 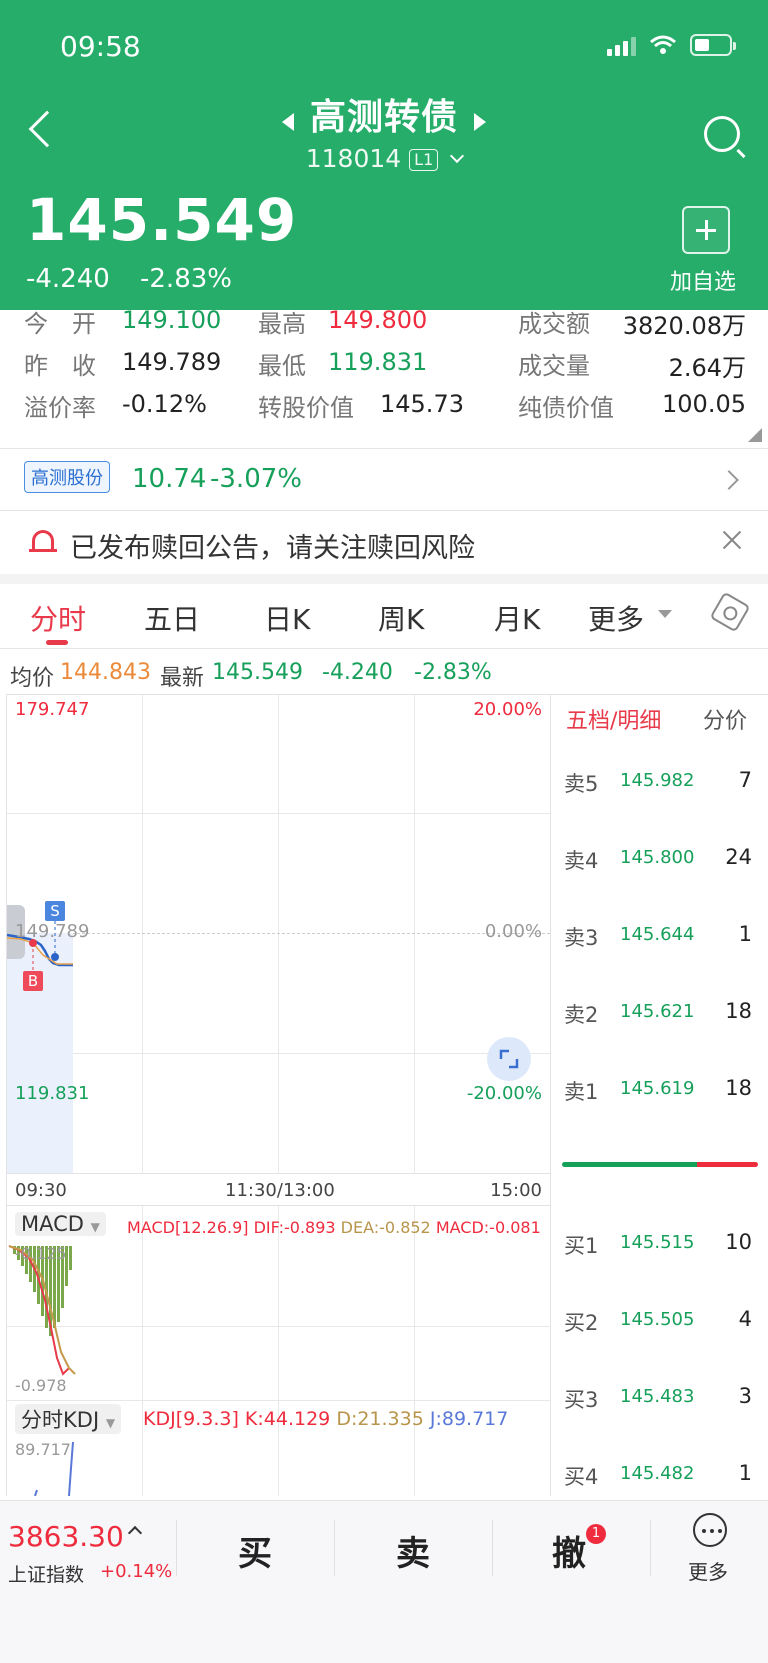 I want to click on volume-label: 成交量, so click(x=554, y=366).